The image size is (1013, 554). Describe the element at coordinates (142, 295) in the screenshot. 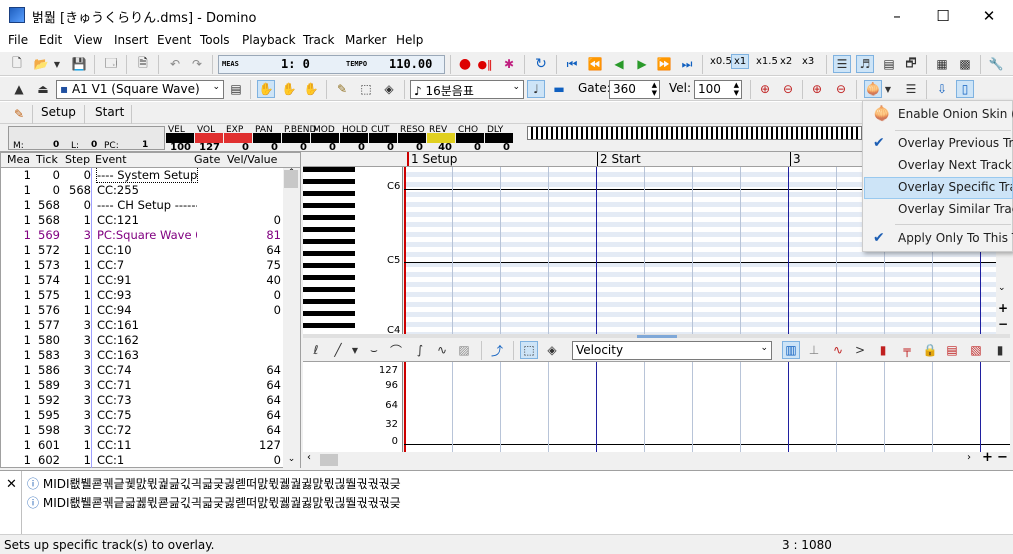

I see `table-row: 1 575 1 CC:93 0` at that location.